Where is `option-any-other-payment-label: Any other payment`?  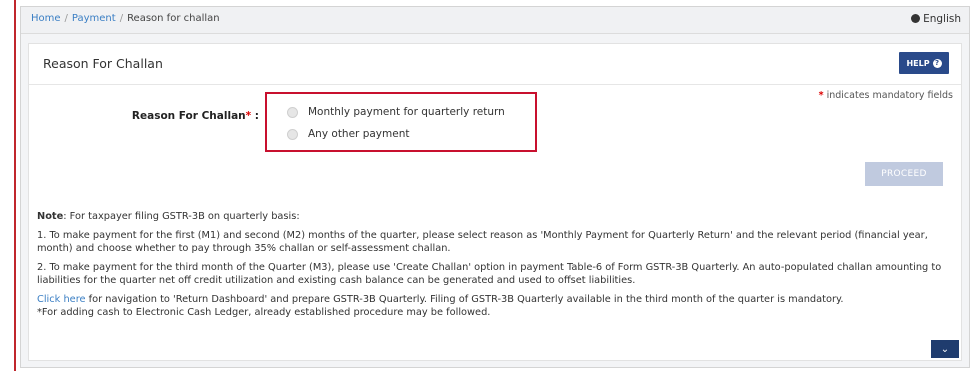 option-any-other-payment-label: Any other payment is located at coordinates (359, 134).